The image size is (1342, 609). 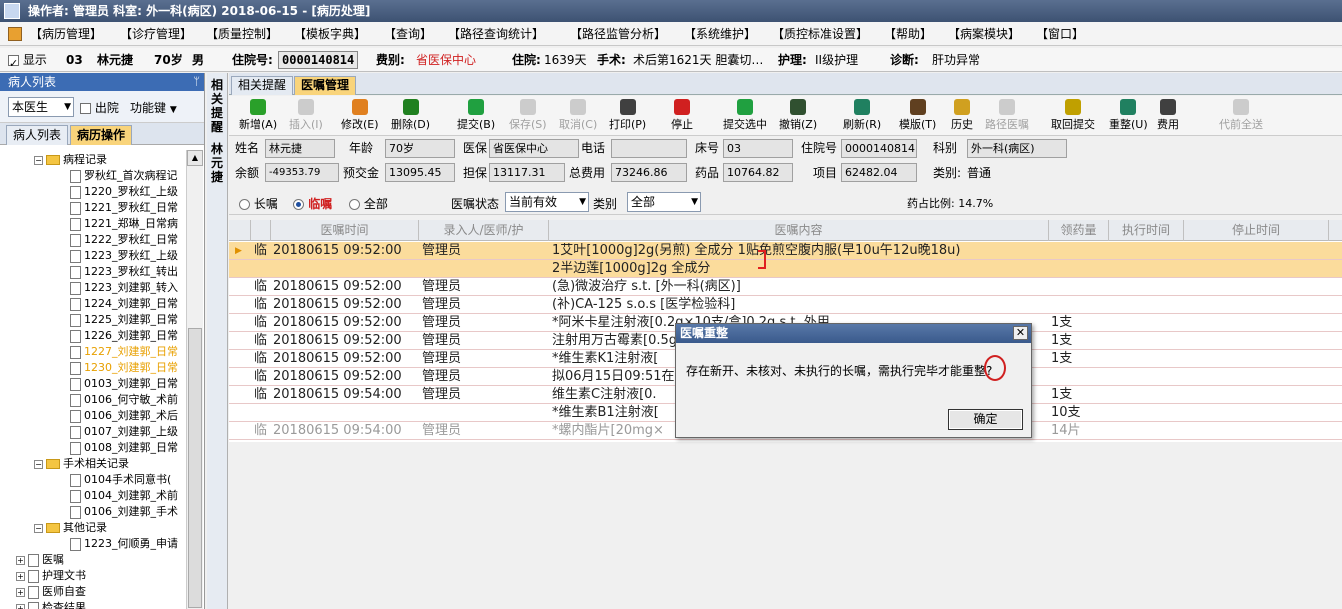 I want to click on menu-path-analysis: 【路径监管分析】, so click(x=618, y=34).